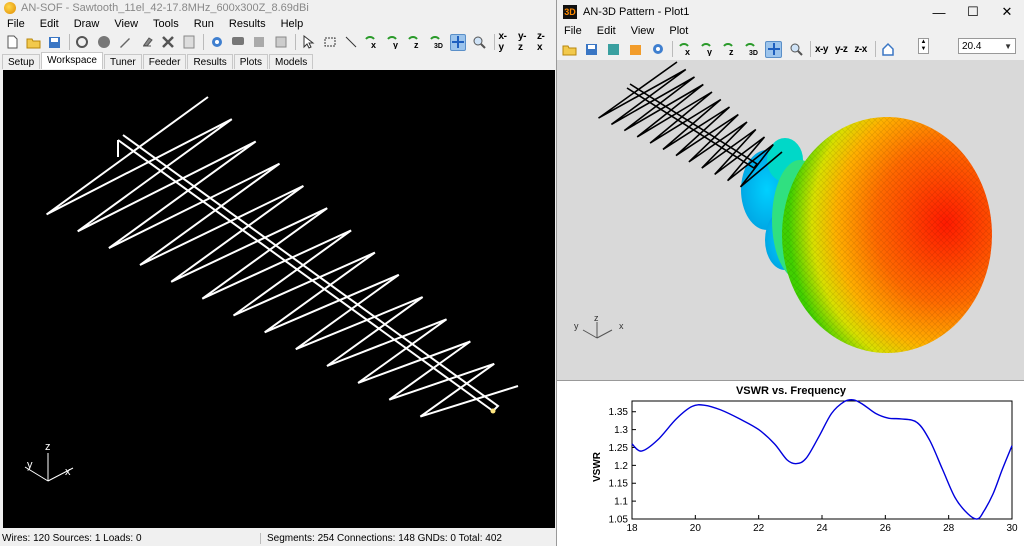 This screenshot has height=546, width=1024. What do you see at coordinates (1012, 528) in the screenshot?
I see `x-tick-label: 30` at bounding box center [1012, 528].